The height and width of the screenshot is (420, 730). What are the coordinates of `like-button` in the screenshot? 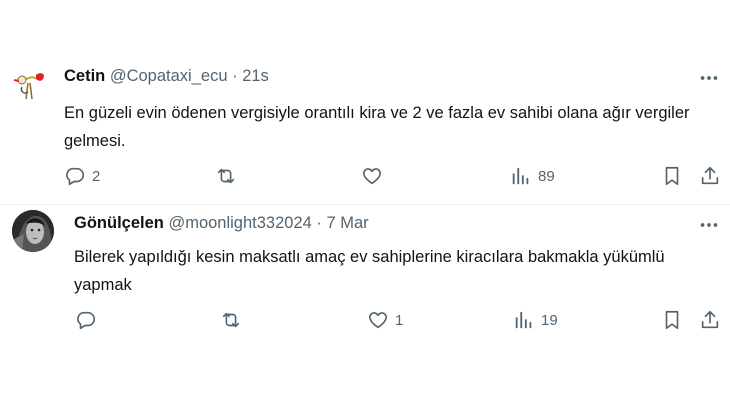 It's located at (375, 176).